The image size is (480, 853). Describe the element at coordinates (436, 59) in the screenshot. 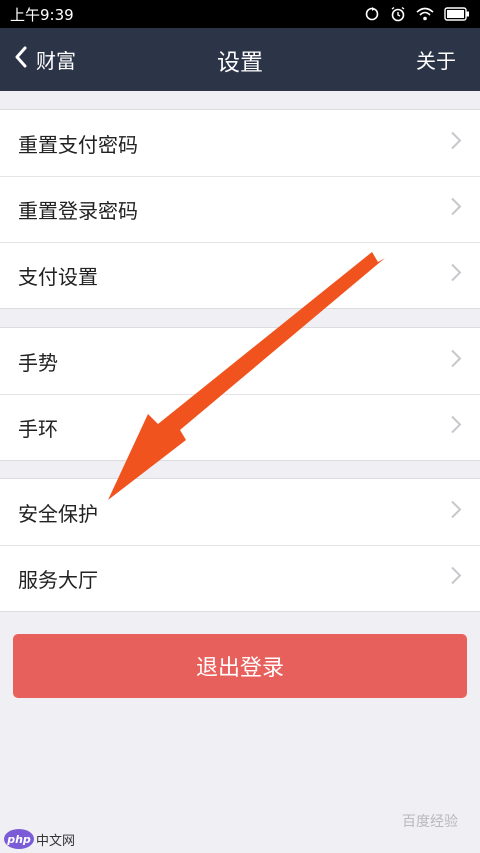

I see `about-button: 关于` at that location.